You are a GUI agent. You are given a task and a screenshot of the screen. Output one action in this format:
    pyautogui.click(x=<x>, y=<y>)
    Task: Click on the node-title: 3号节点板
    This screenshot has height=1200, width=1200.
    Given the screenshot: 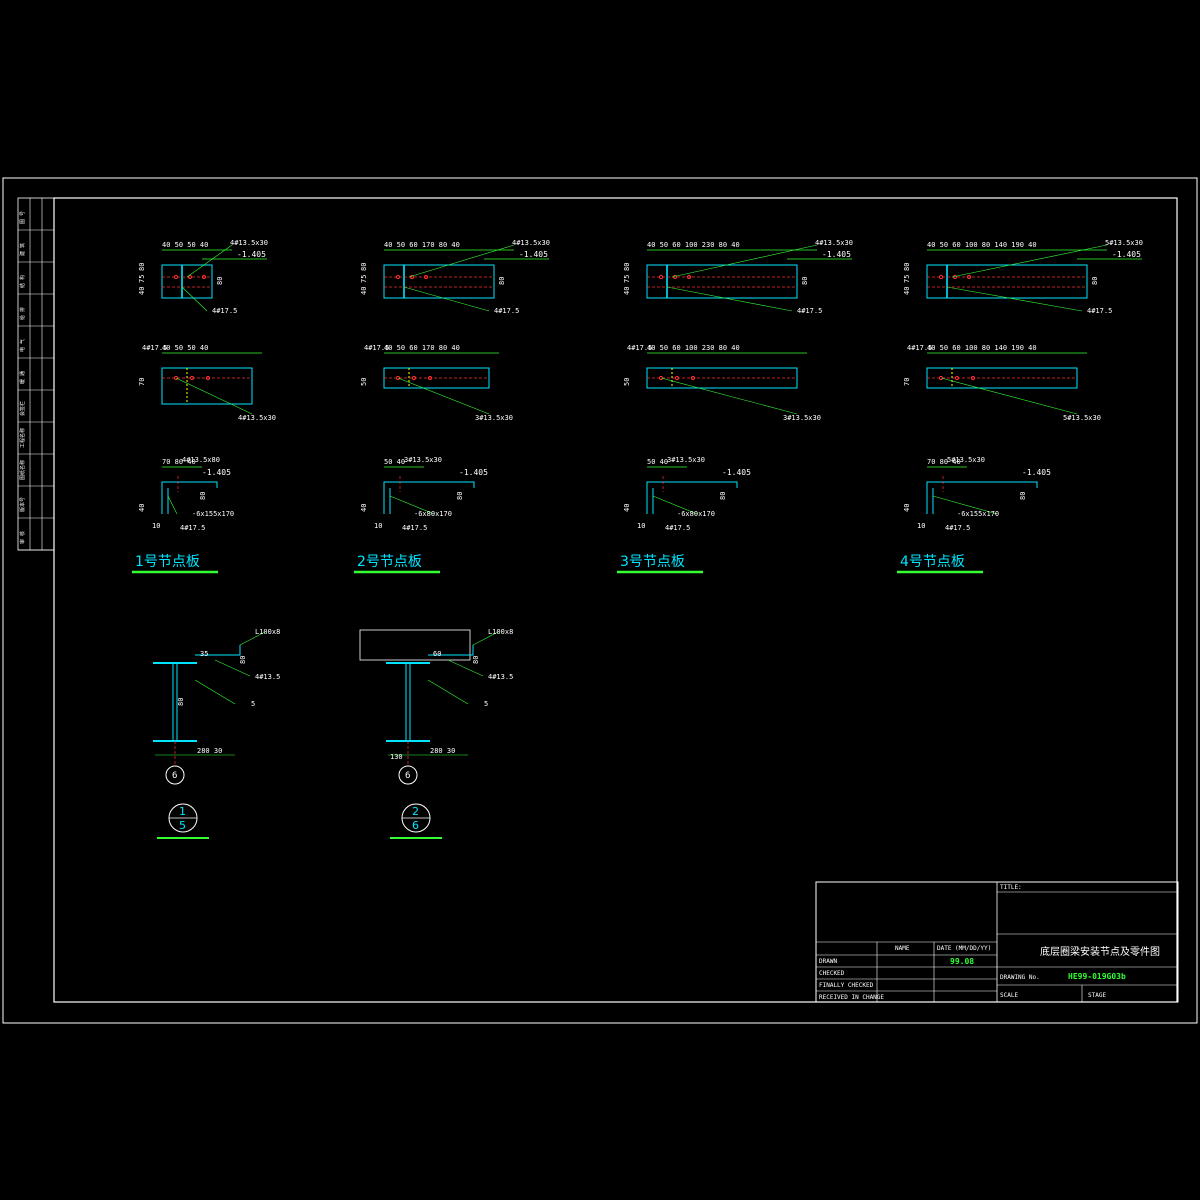 What is the action you would take?
    pyautogui.click(x=652, y=562)
    